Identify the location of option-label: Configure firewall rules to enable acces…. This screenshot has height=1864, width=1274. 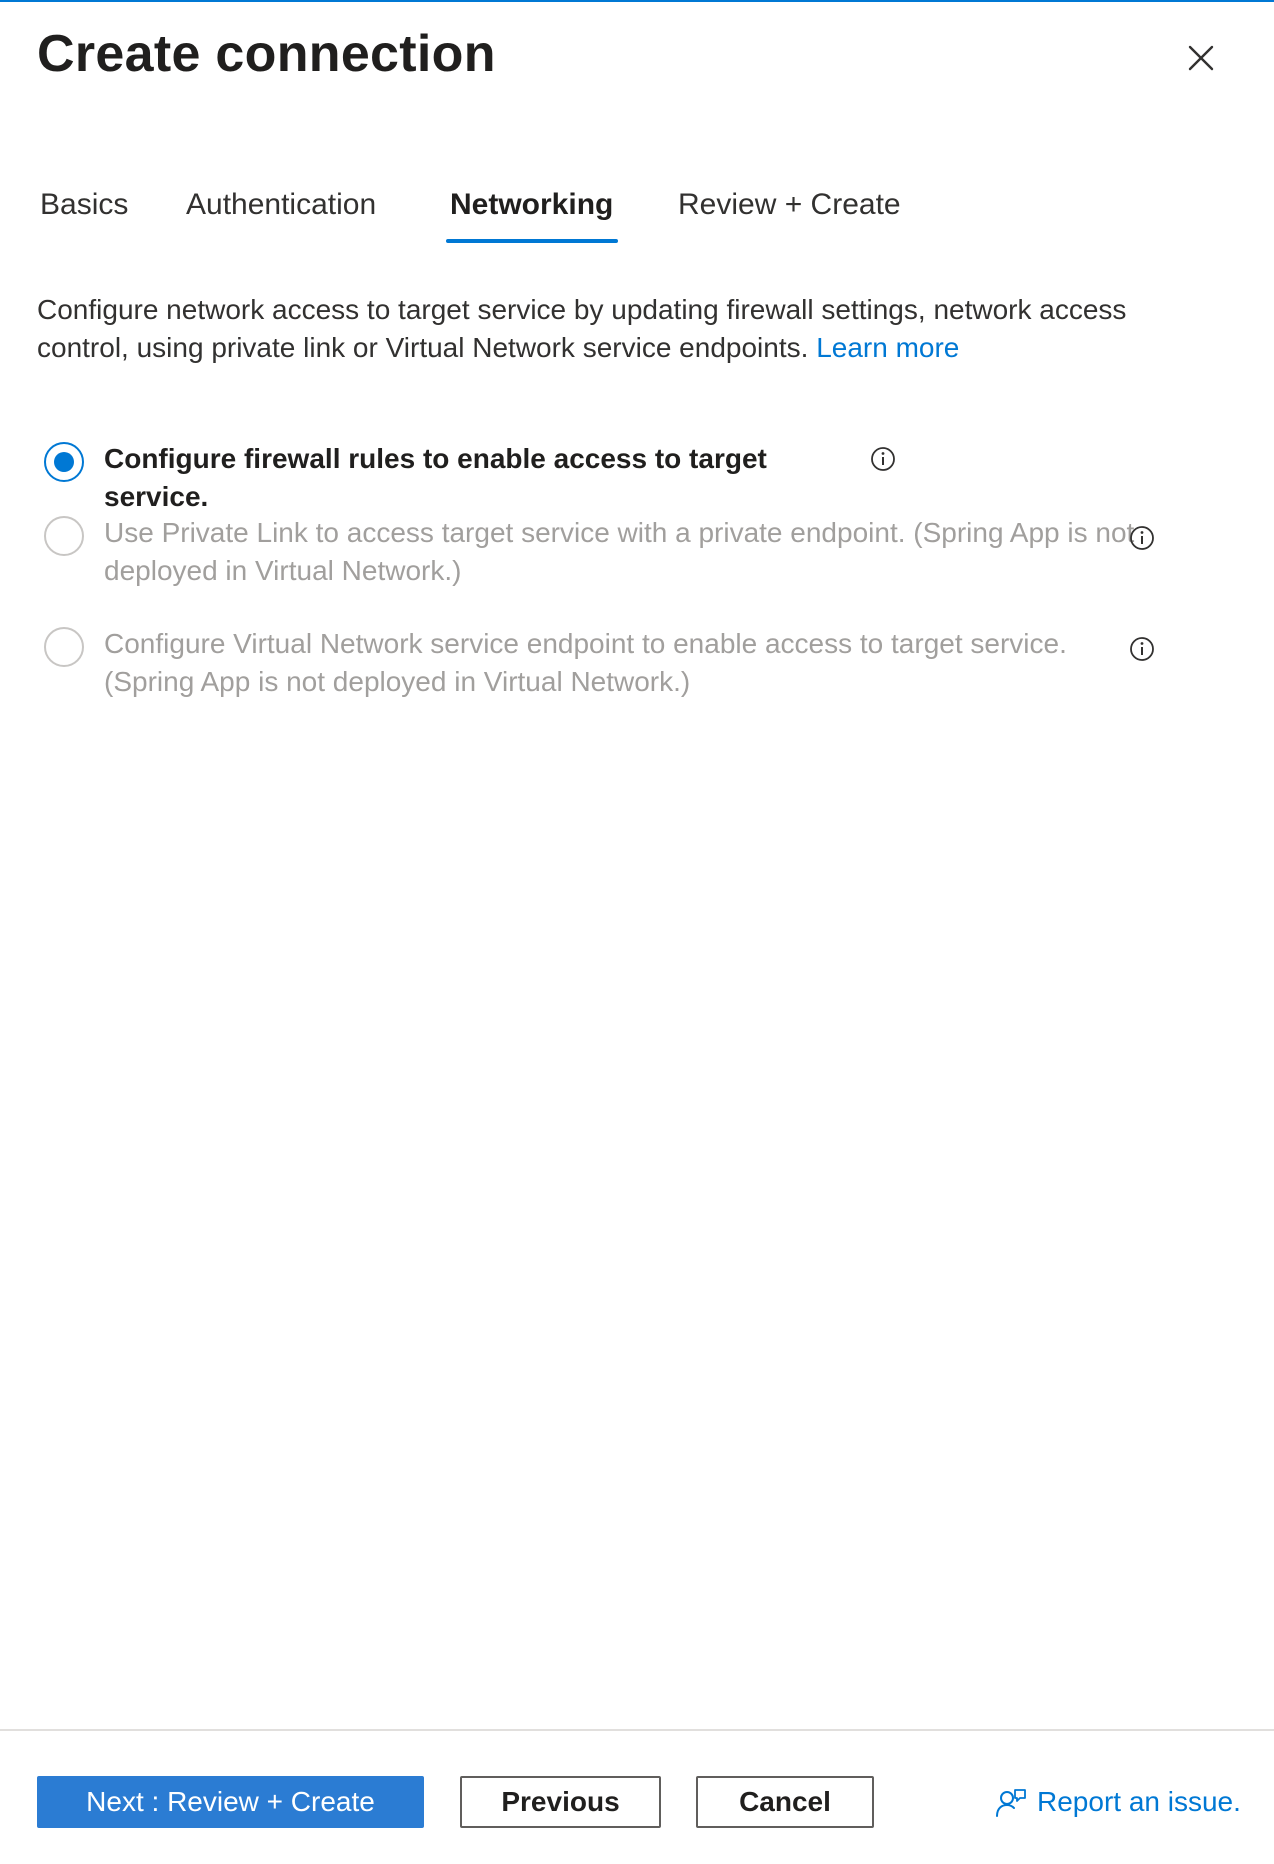
(435, 477).